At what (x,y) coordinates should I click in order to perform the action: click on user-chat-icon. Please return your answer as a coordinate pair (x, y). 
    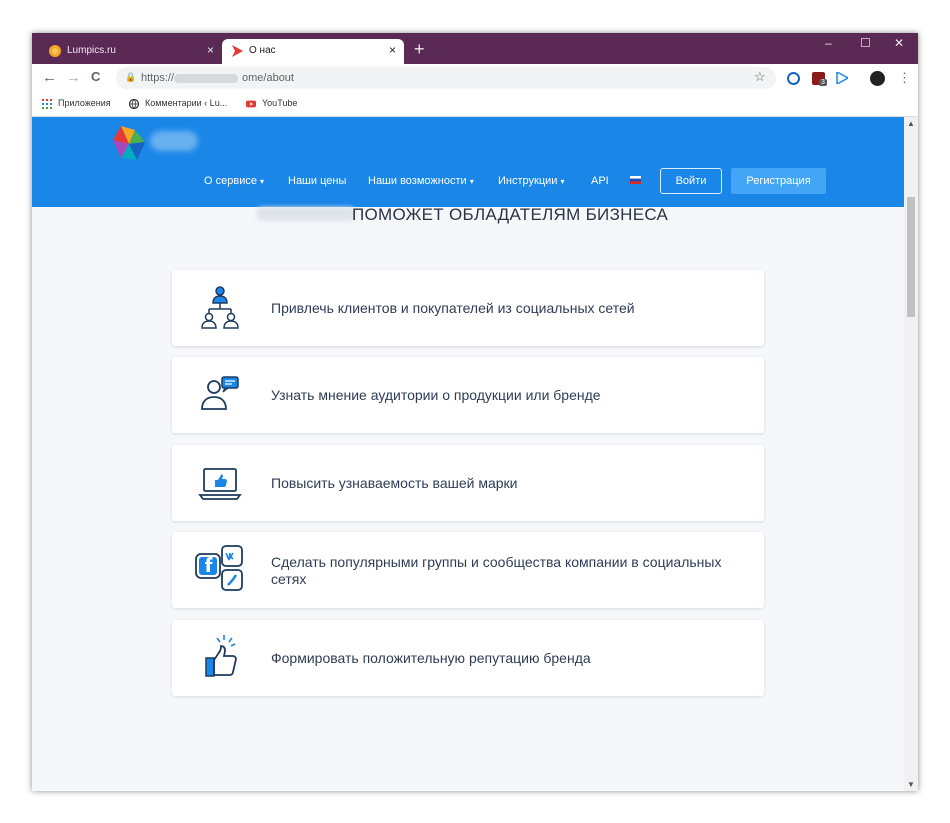
    Looking at the image, I should click on (220, 393).